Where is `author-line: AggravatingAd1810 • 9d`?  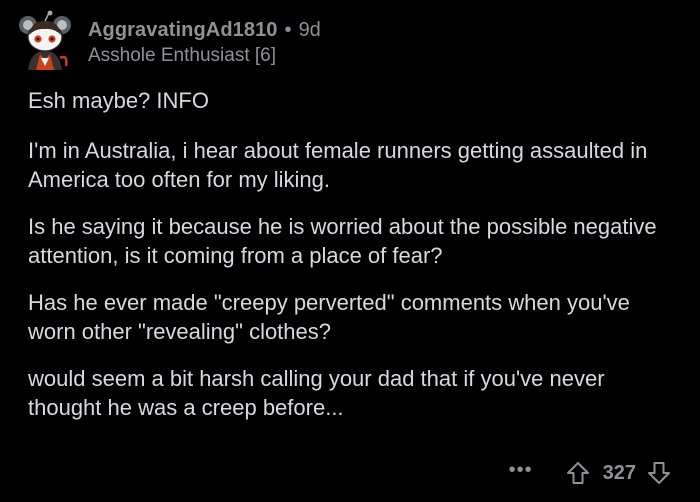 author-line: AggravatingAd1810 • 9d is located at coordinates (204, 30).